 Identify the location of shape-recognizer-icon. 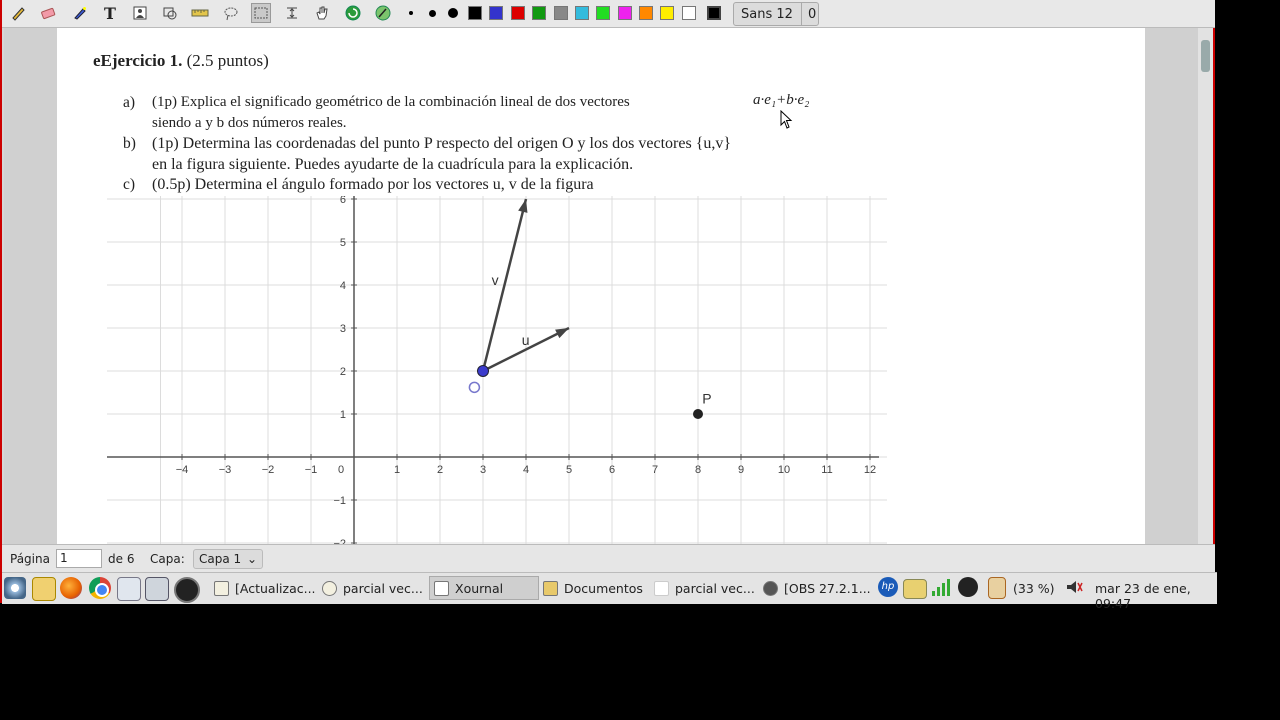
(170, 13).